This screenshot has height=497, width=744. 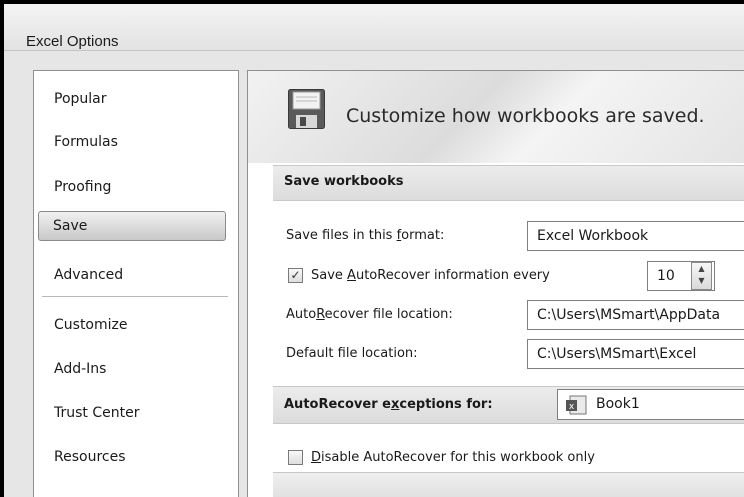 I want to click on next-section-header, so click(x=508, y=484).